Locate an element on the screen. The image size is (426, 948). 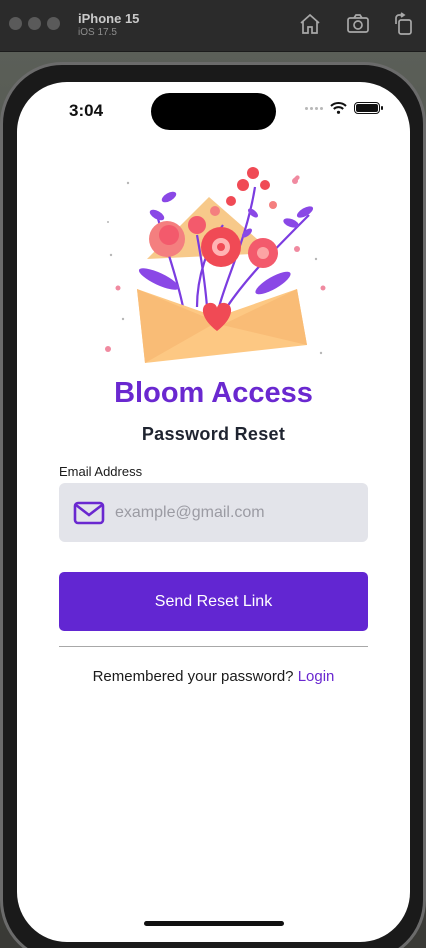
zoom-window-button is located at coordinates (53, 23).